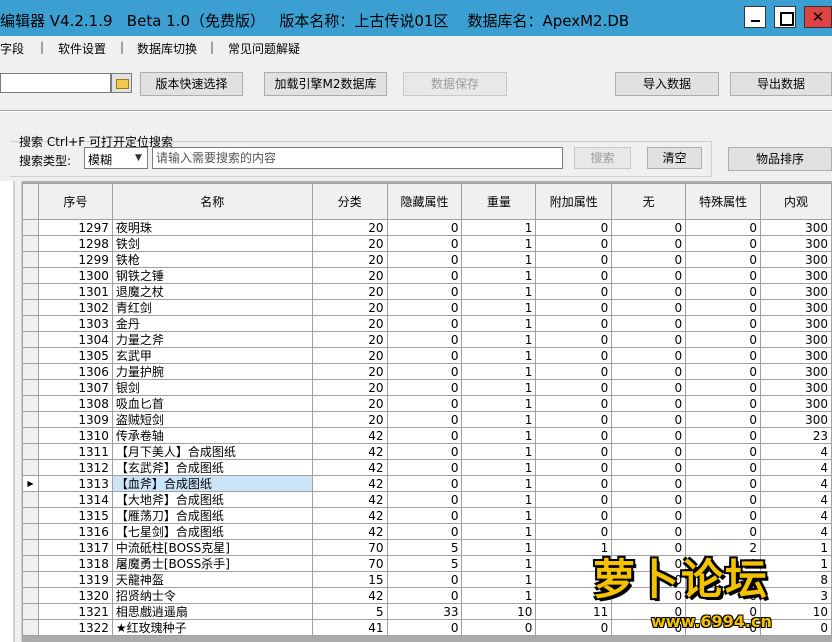 This screenshot has height=642, width=832. Describe the element at coordinates (75, 307) in the screenshot. I see `table-cell: 1302` at that location.